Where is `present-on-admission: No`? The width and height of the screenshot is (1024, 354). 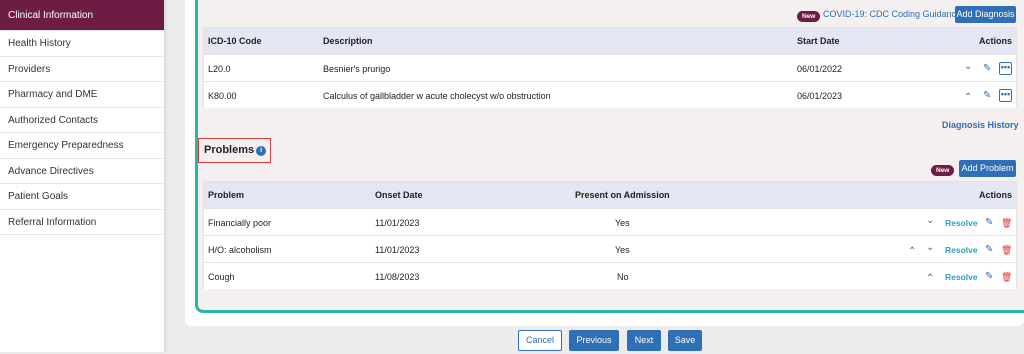
present-on-admission: No is located at coordinates (623, 277).